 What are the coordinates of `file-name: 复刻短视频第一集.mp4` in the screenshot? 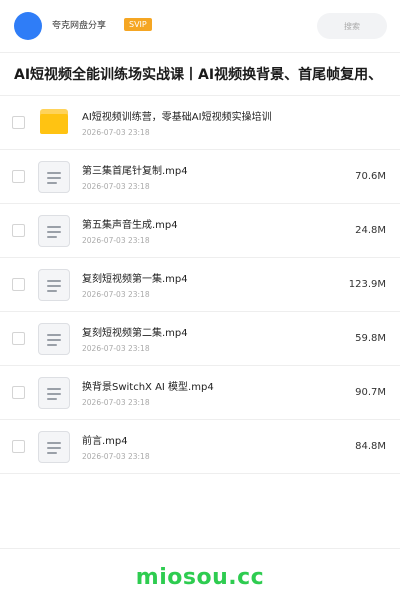 It's located at (135, 279).